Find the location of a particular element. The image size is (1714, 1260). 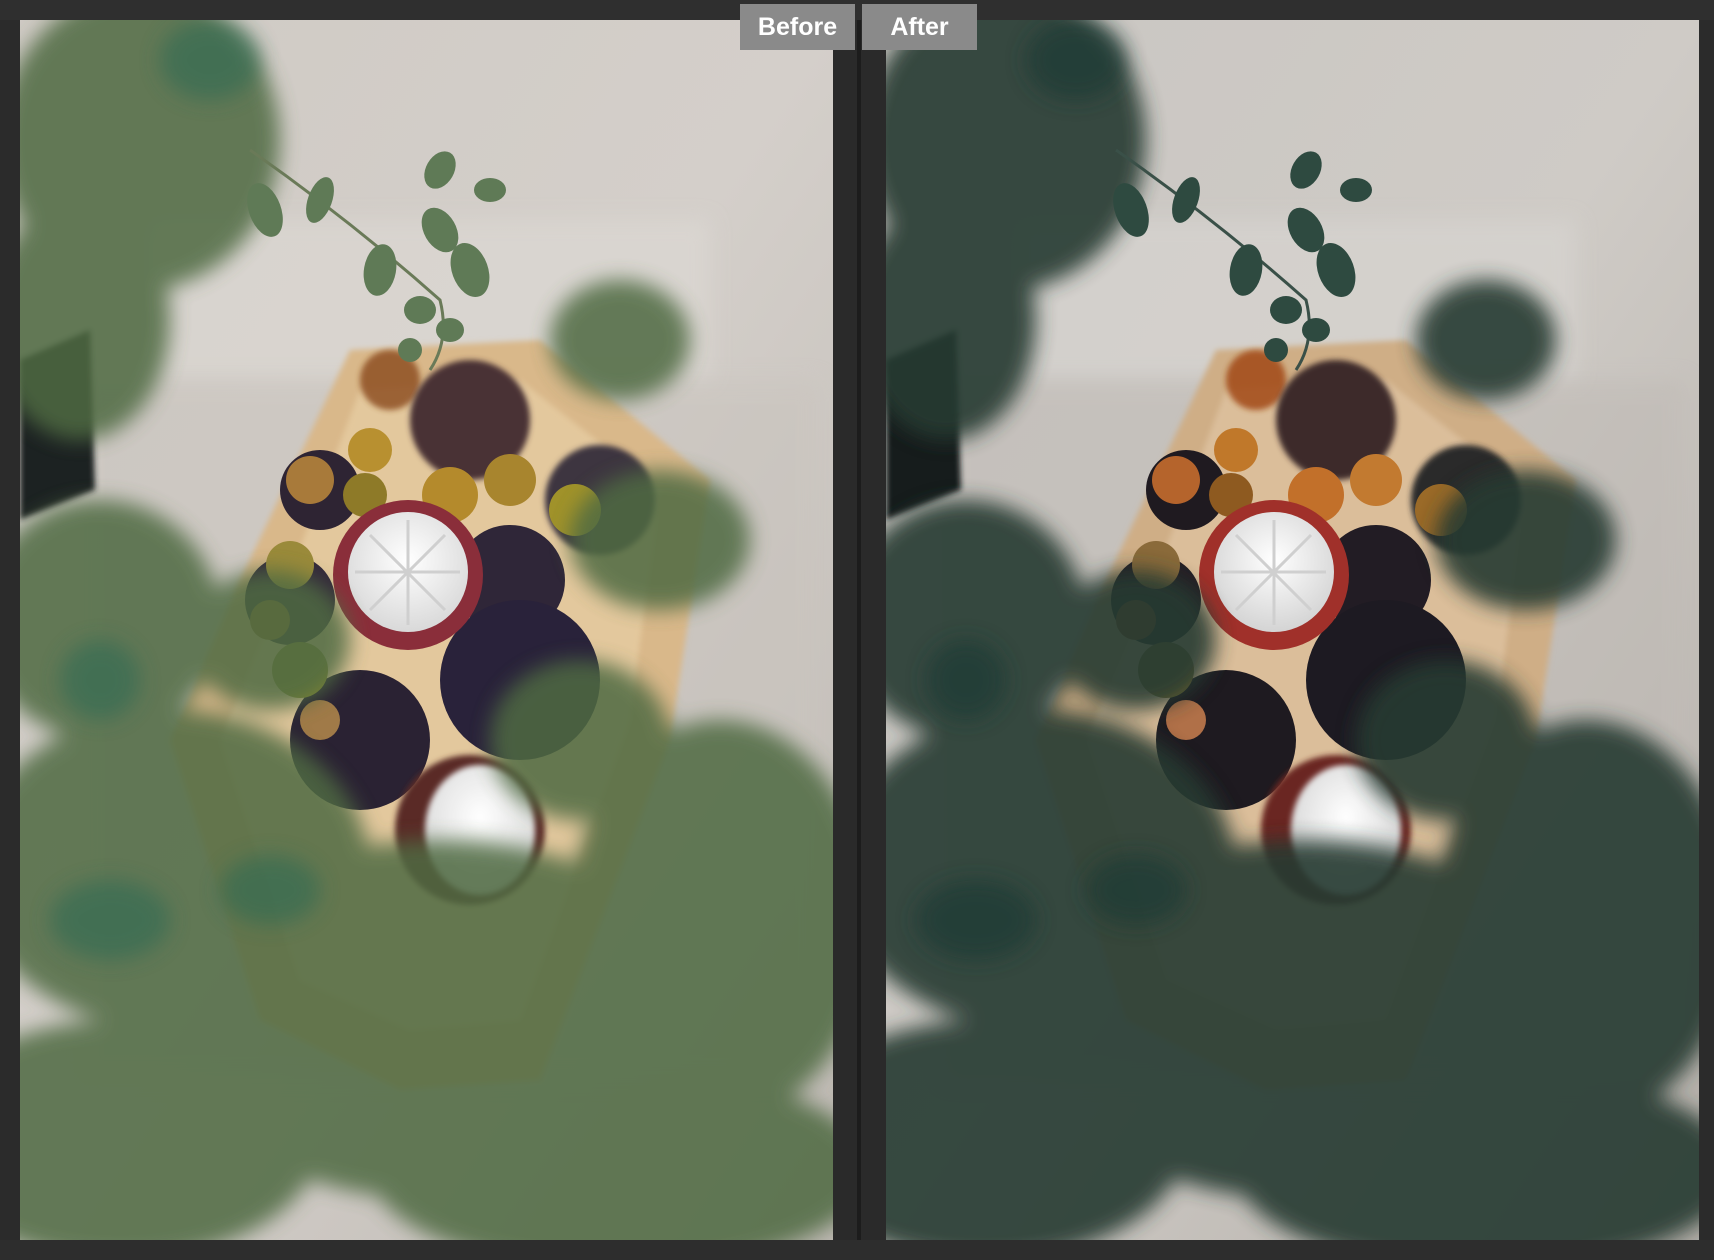

split-handle is located at coordinates (859, 630).